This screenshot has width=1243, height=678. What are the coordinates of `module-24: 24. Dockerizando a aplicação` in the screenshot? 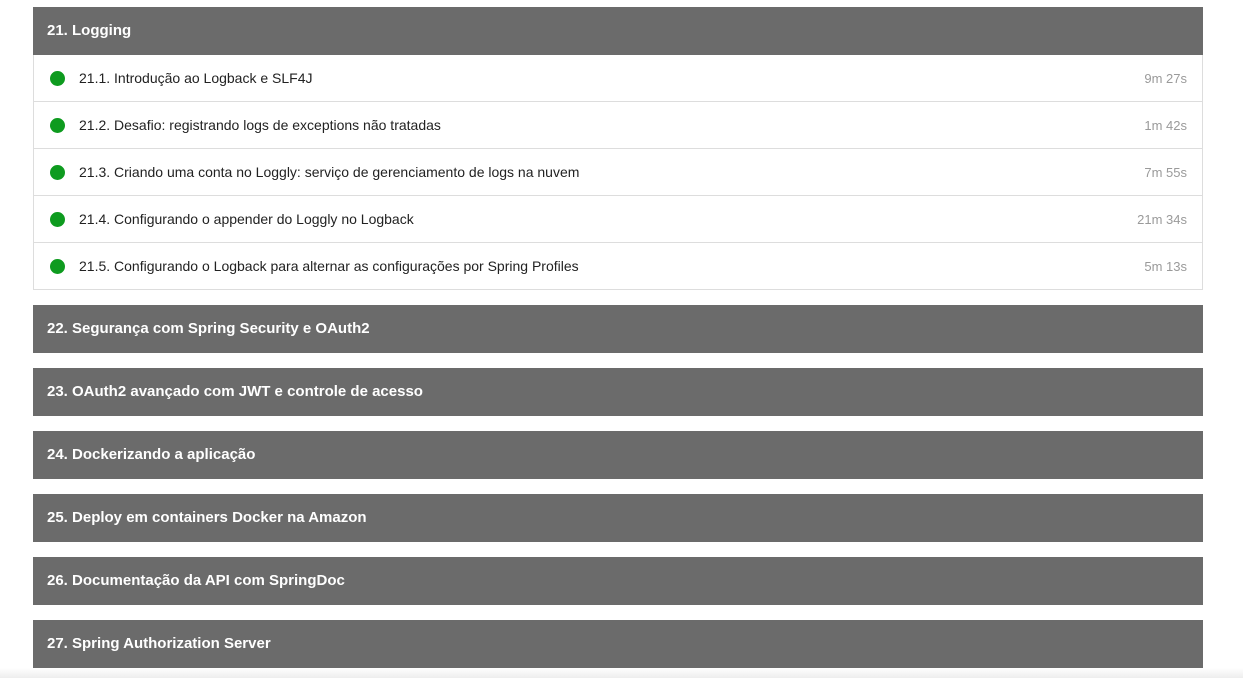 It's located at (618, 455).